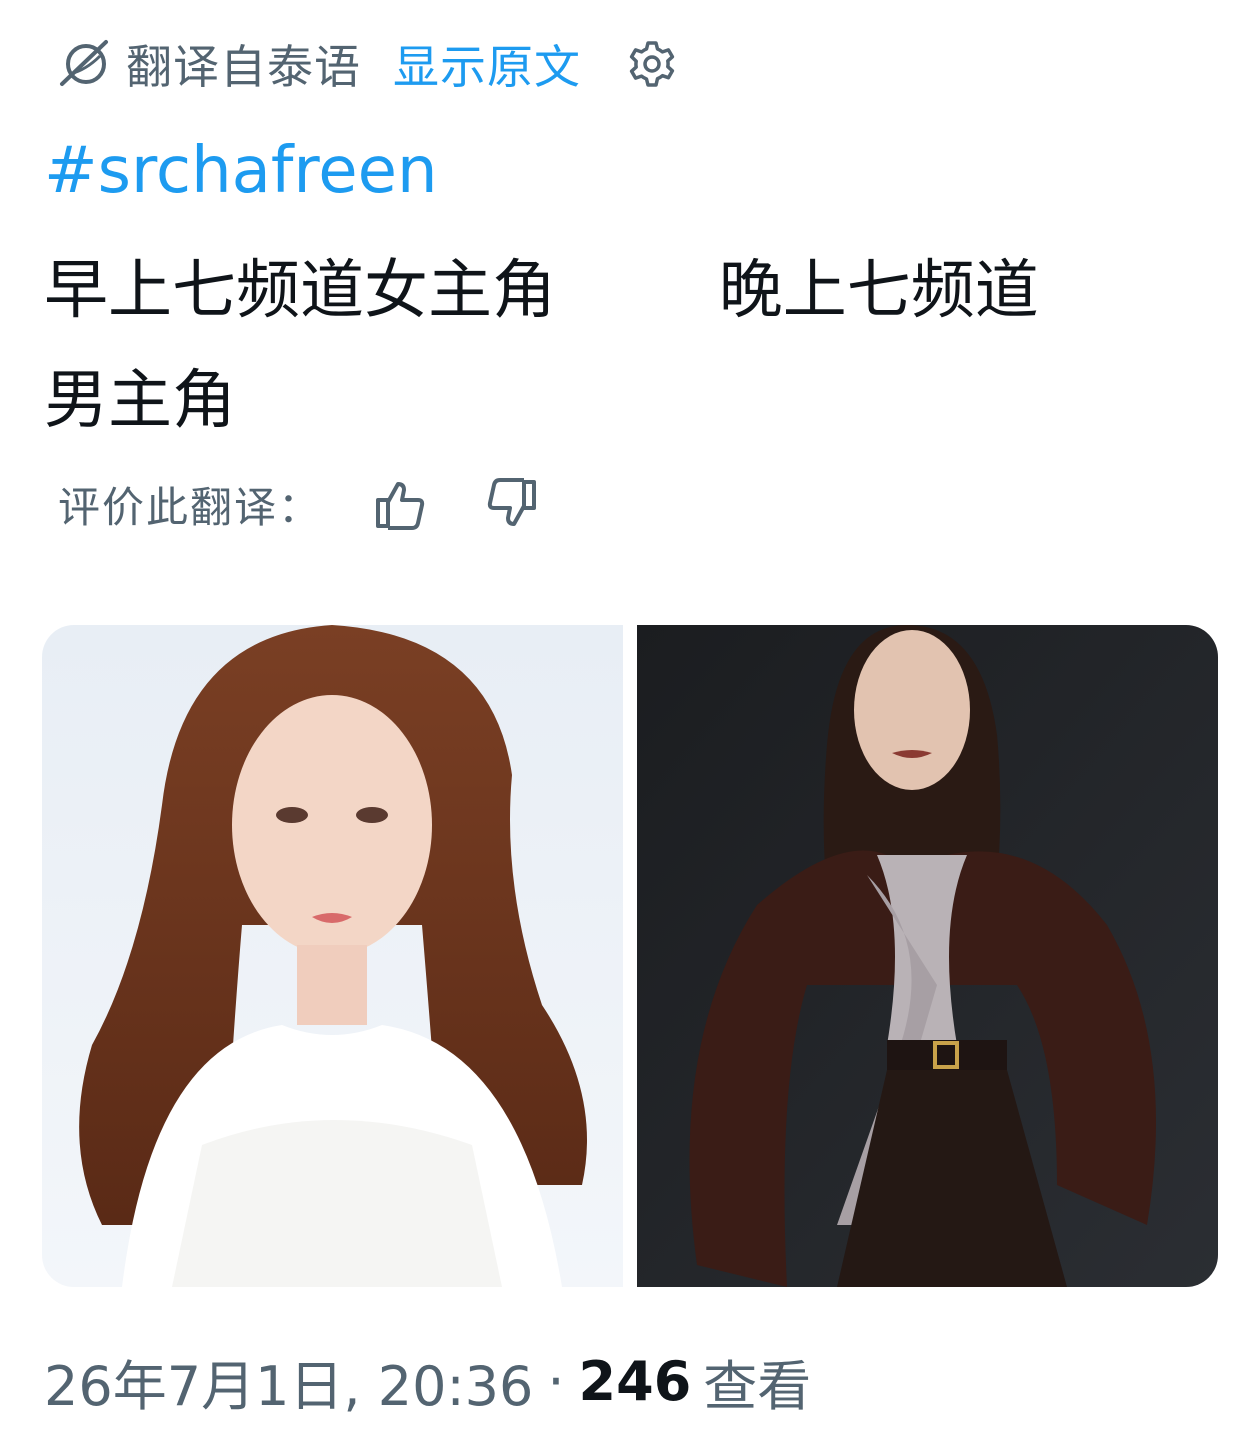 The width and height of the screenshot is (1260, 1429). Describe the element at coordinates (288, 1381) in the screenshot. I see `timestamp: 26年7月1日, 20:36` at that location.